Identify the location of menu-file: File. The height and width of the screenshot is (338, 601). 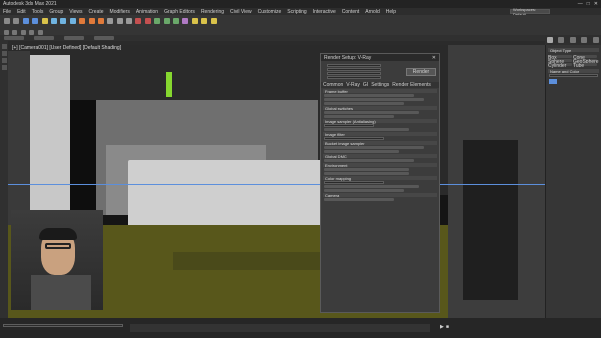
(7, 12).